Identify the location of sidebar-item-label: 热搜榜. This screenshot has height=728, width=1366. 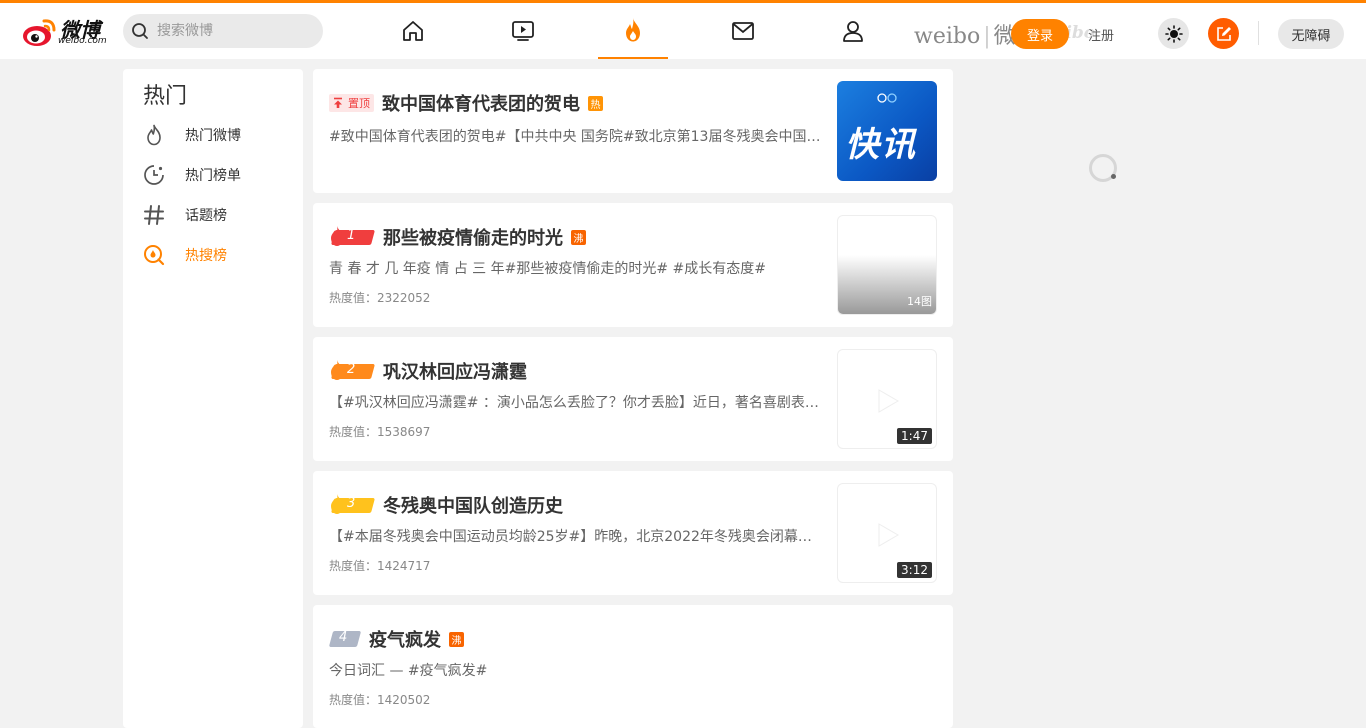
(206, 256).